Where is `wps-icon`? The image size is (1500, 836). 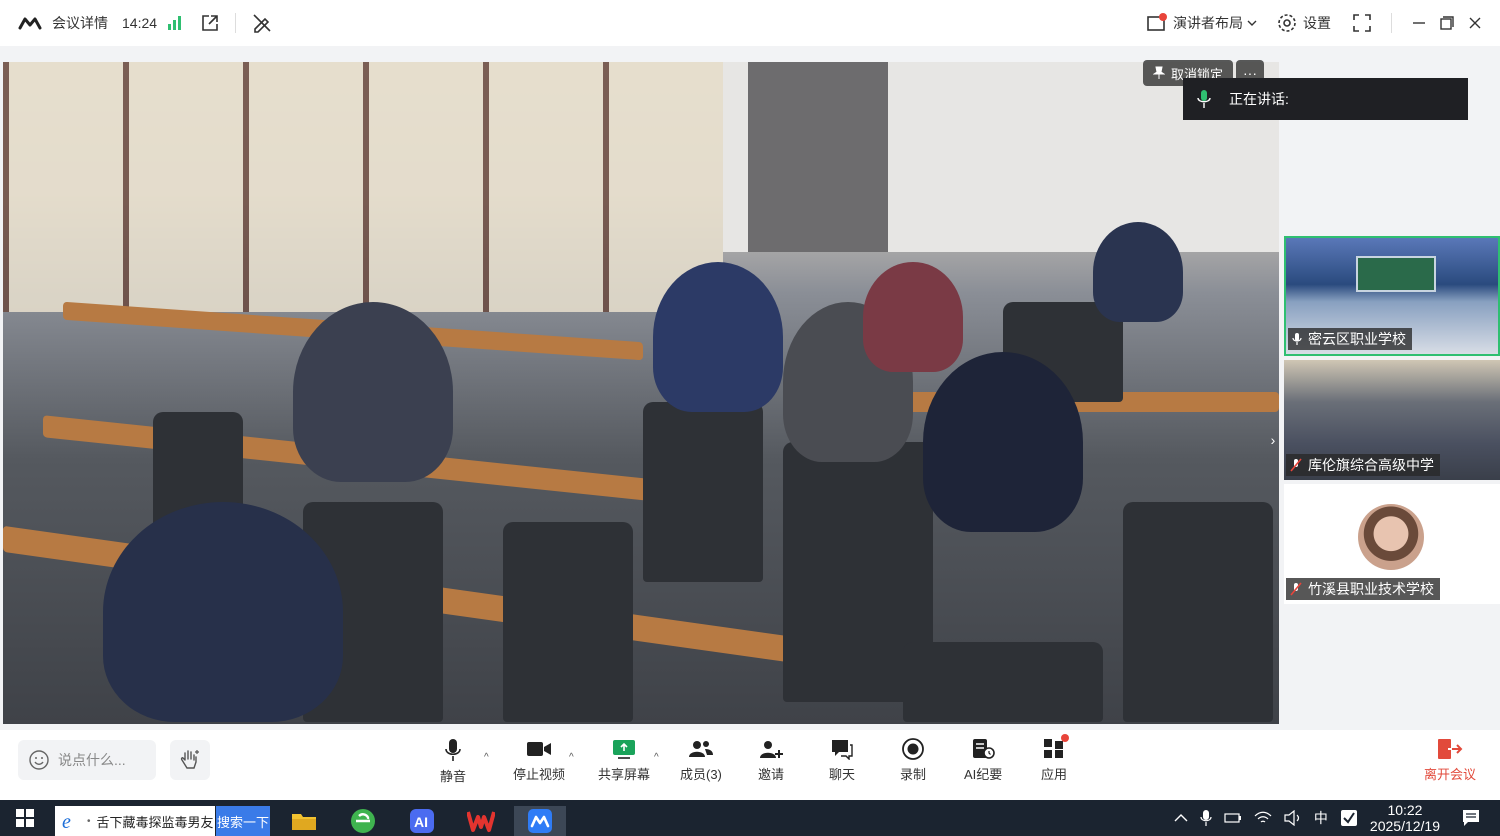 wps-icon is located at coordinates (481, 821).